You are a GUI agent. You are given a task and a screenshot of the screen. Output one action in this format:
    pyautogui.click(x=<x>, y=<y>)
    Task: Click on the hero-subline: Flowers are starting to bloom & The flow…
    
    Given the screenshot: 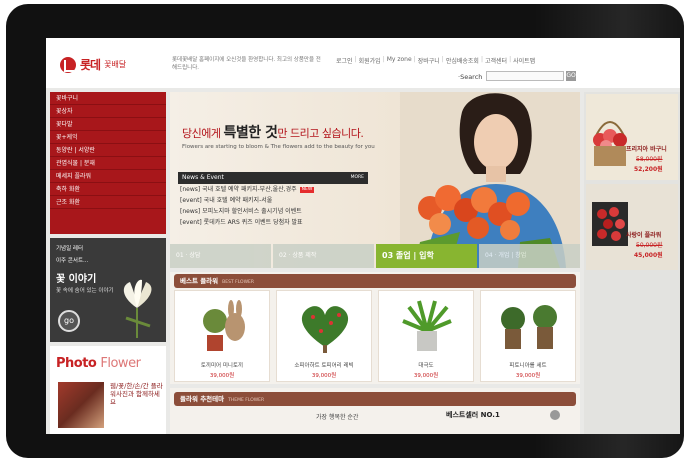 What is the action you would take?
    pyautogui.click(x=278, y=147)
    